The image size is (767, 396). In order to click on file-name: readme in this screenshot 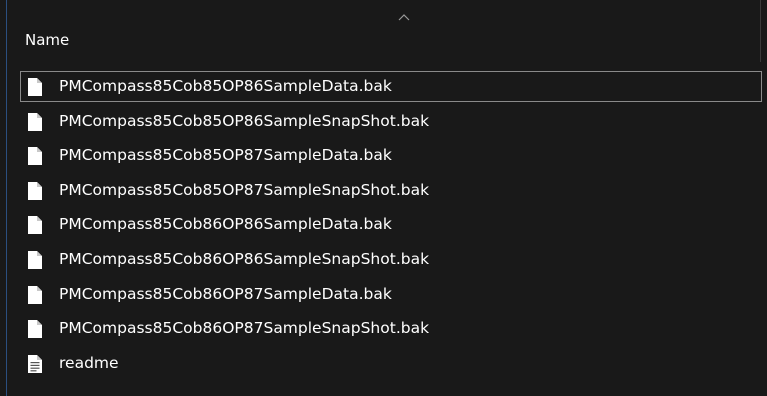, I will do `click(89, 362)`.